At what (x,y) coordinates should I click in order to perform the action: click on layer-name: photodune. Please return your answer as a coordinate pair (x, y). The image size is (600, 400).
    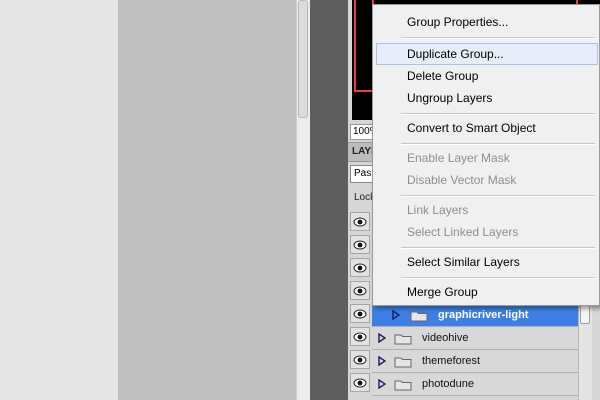
    Looking at the image, I should click on (448, 384).